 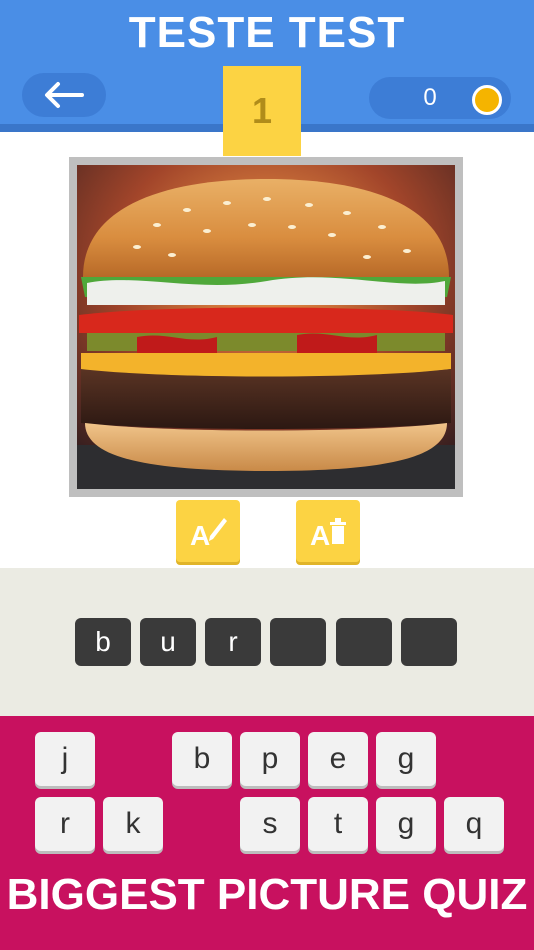 What do you see at coordinates (233, 642) in the screenshot?
I see `answer-slot: r` at bounding box center [233, 642].